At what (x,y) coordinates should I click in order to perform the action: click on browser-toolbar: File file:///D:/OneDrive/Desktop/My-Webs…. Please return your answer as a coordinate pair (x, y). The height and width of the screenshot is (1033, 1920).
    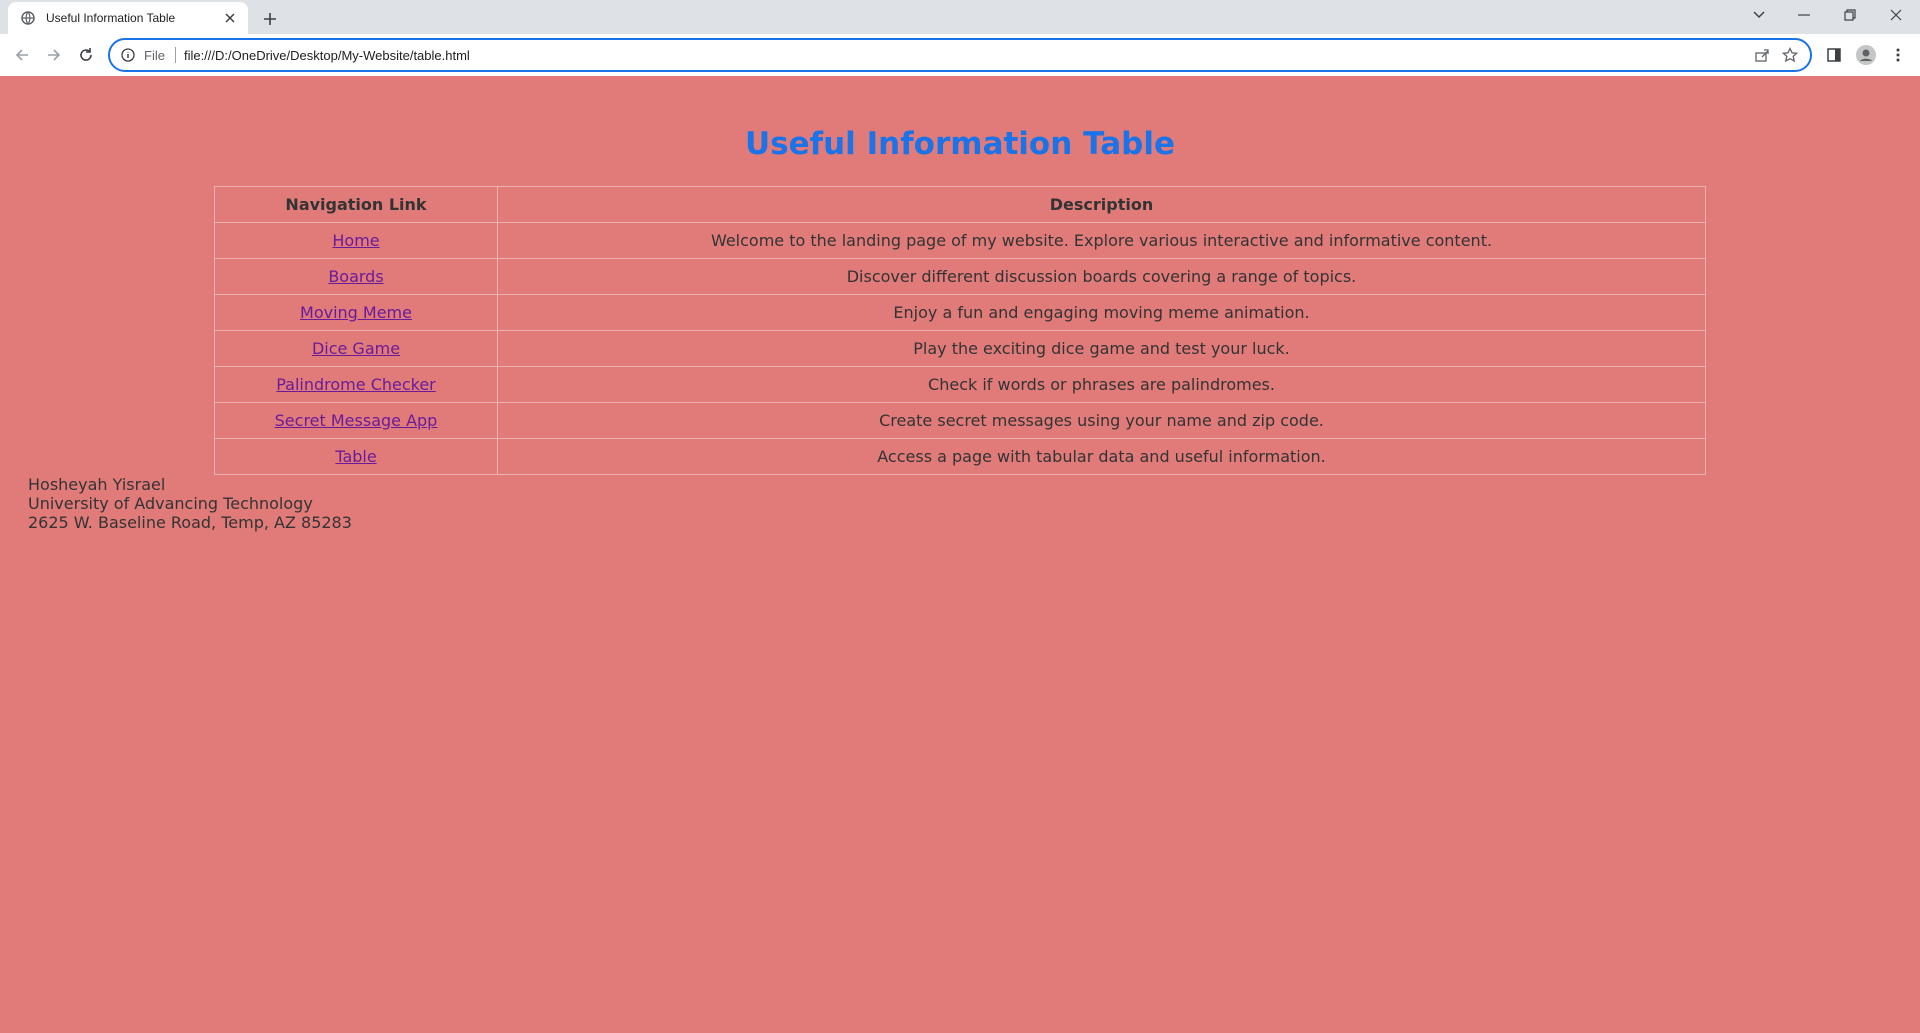
    Looking at the image, I should click on (960, 55).